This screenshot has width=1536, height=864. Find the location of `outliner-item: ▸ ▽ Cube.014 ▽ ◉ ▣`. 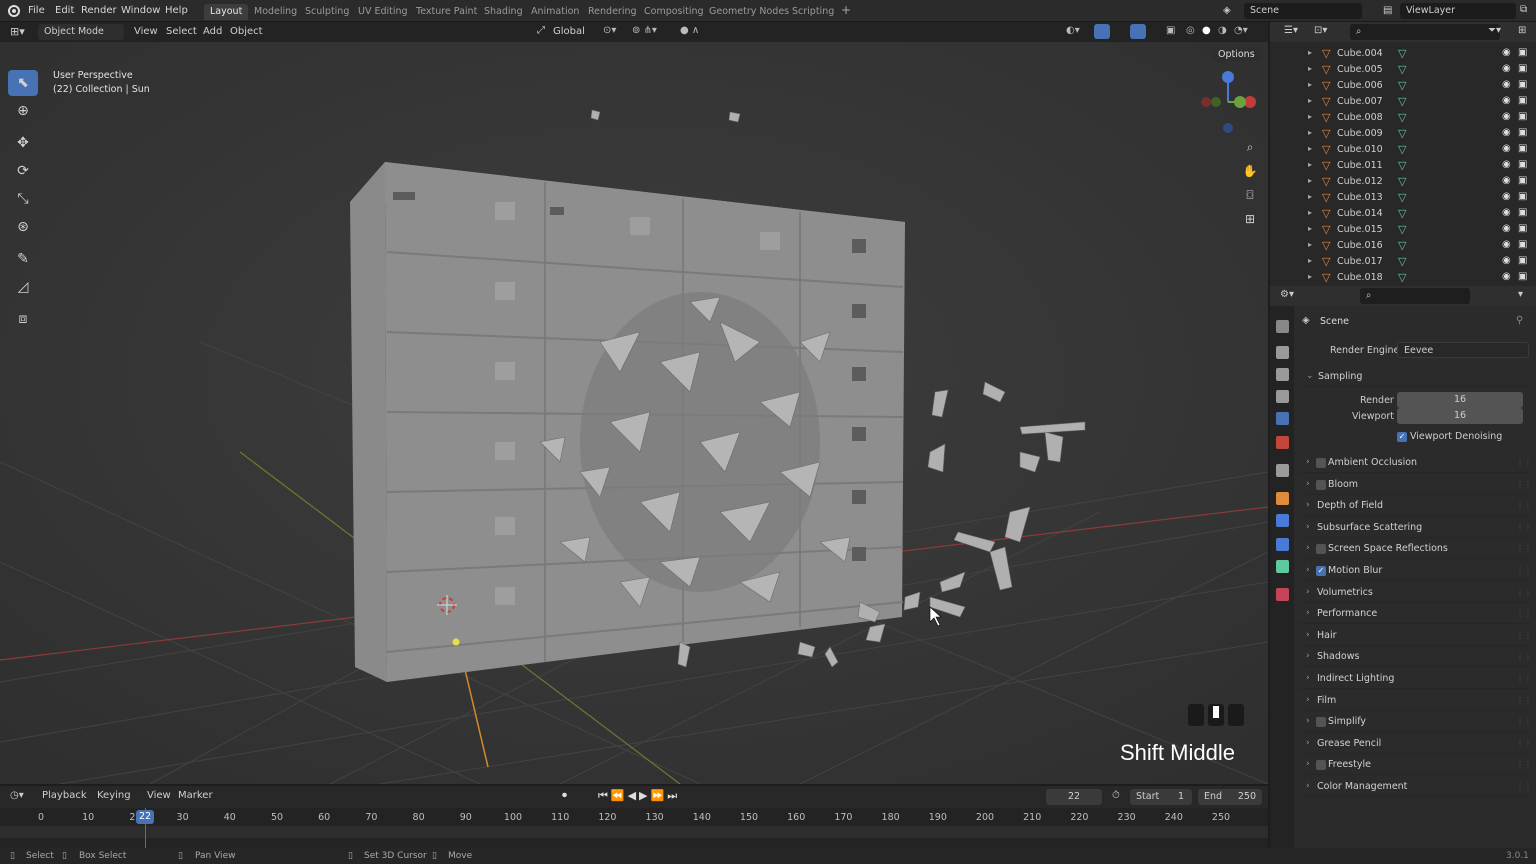

outliner-item: ▸ ▽ Cube.014 ▽ ◉ ▣ is located at coordinates (1403, 214).